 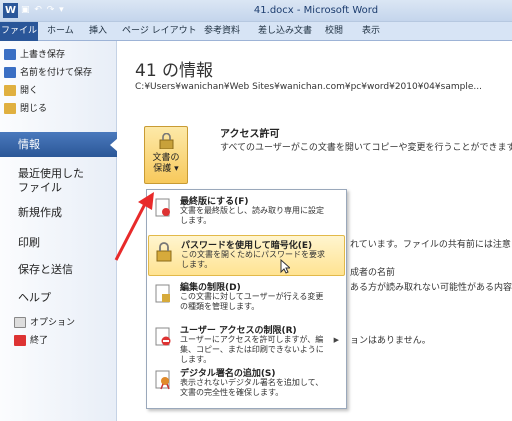 I want to click on tab-file: ファイル, so click(x=19, y=31).